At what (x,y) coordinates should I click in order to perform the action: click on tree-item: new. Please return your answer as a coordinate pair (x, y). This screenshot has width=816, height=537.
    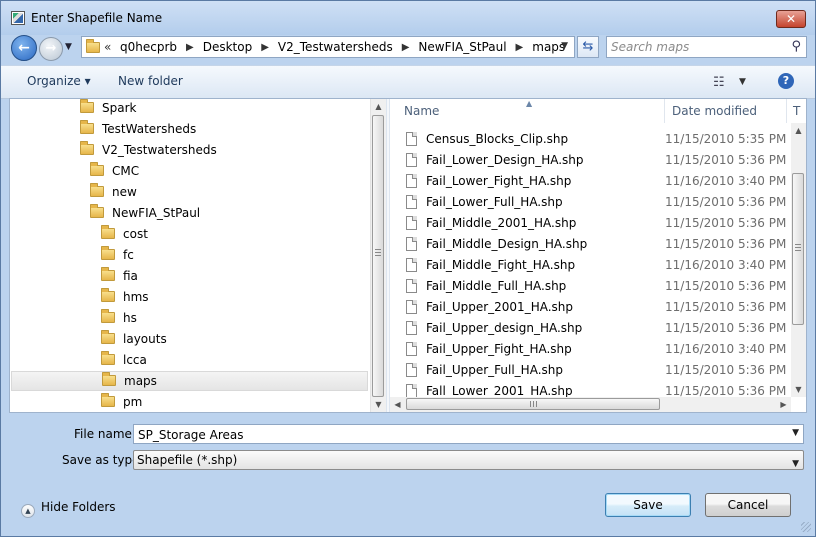
    Looking at the image, I should click on (113, 192).